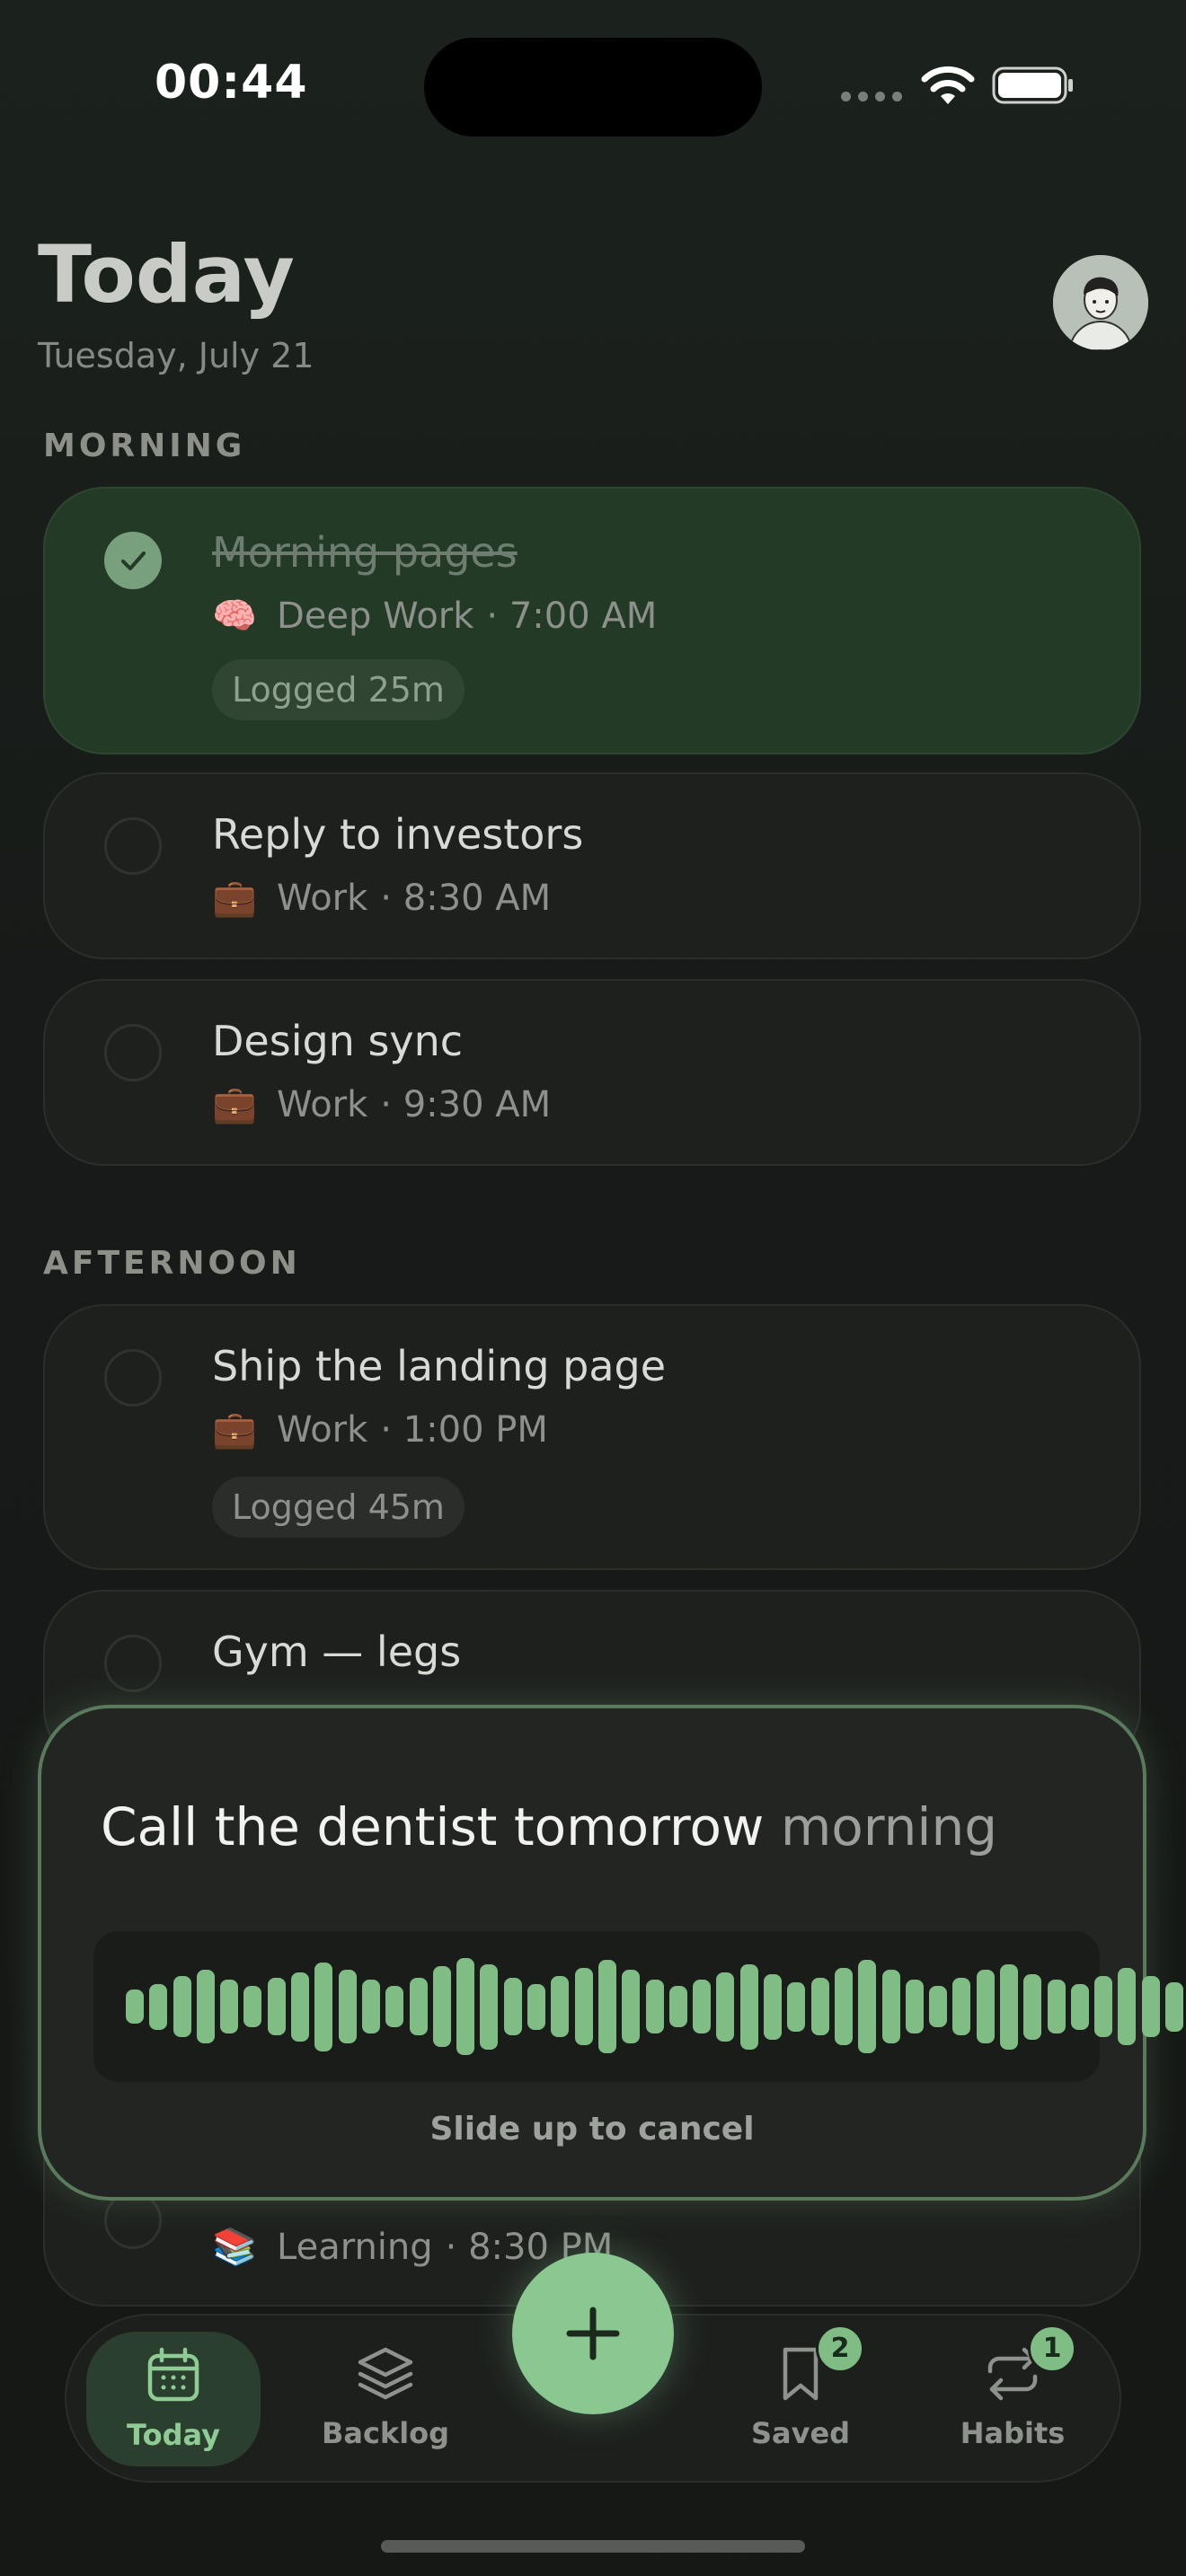  What do you see at coordinates (466, 898) in the screenshot?
I see `task-time: · 8:30 AM` at bounding box center [466, 898].